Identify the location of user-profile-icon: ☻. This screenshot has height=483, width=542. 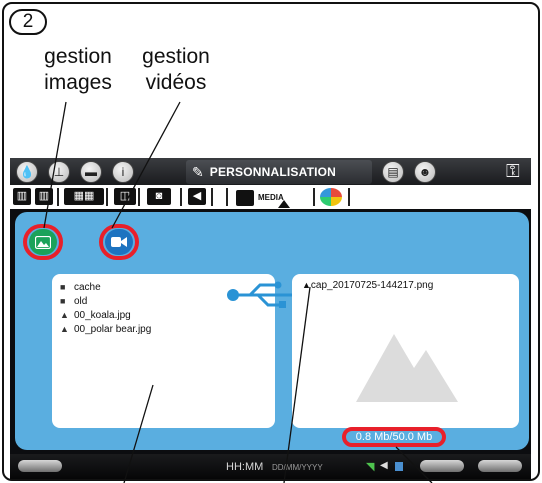
(425, 172).